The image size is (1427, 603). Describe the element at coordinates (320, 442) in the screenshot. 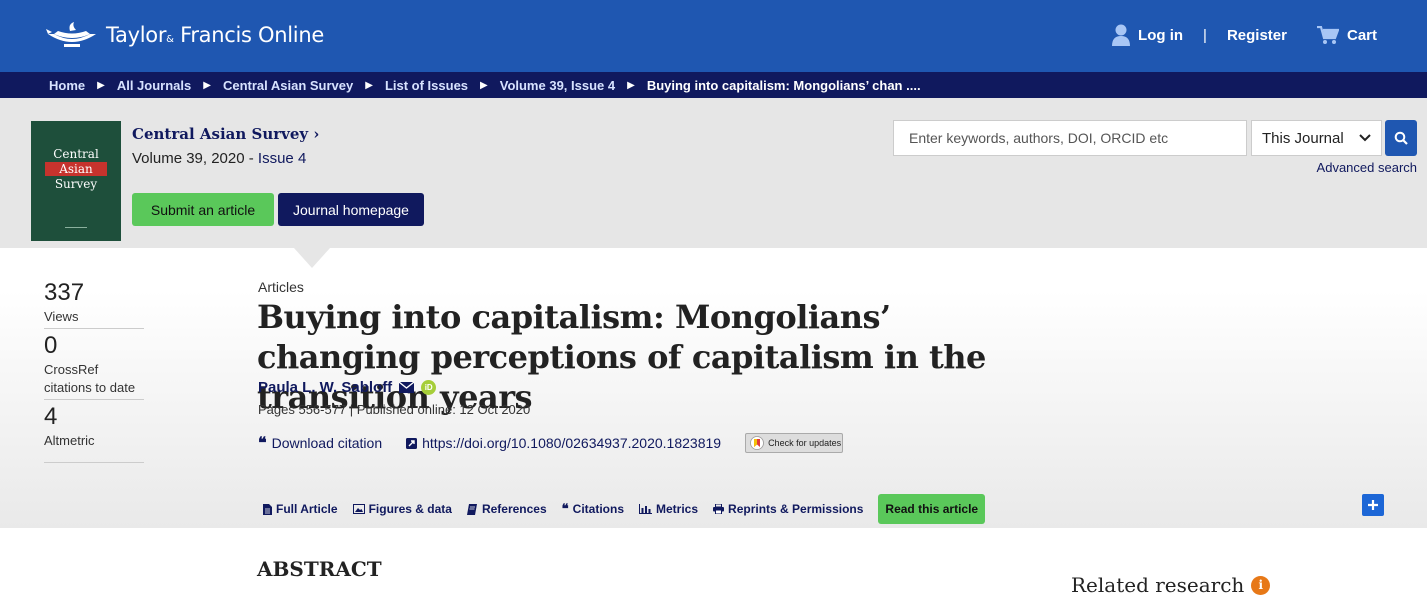

I see `download-citation-link: ❝ Download citation` at that location.